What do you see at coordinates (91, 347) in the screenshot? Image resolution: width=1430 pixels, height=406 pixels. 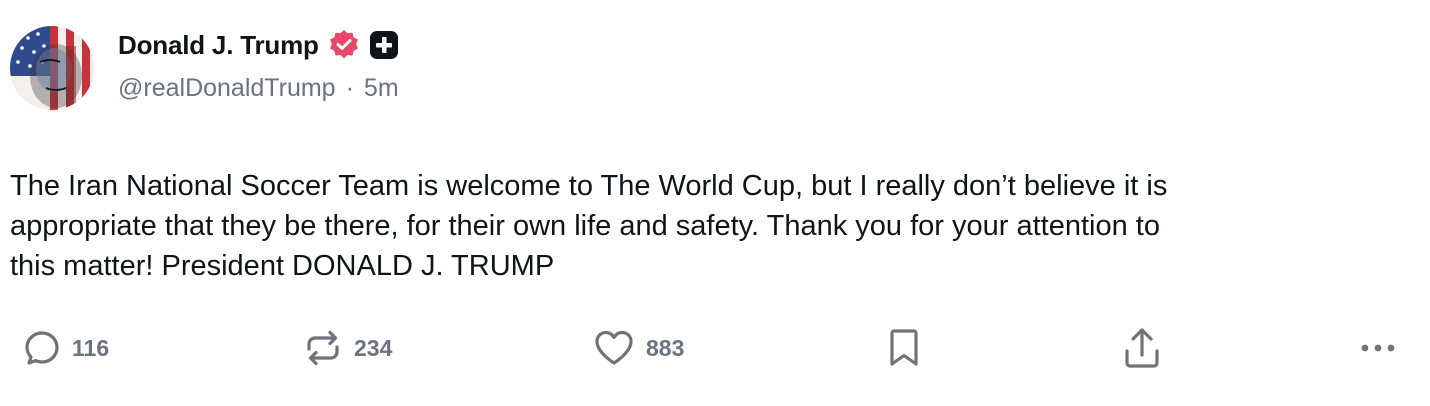 I see `reply-count: 116` at bounding box center [91, 347].